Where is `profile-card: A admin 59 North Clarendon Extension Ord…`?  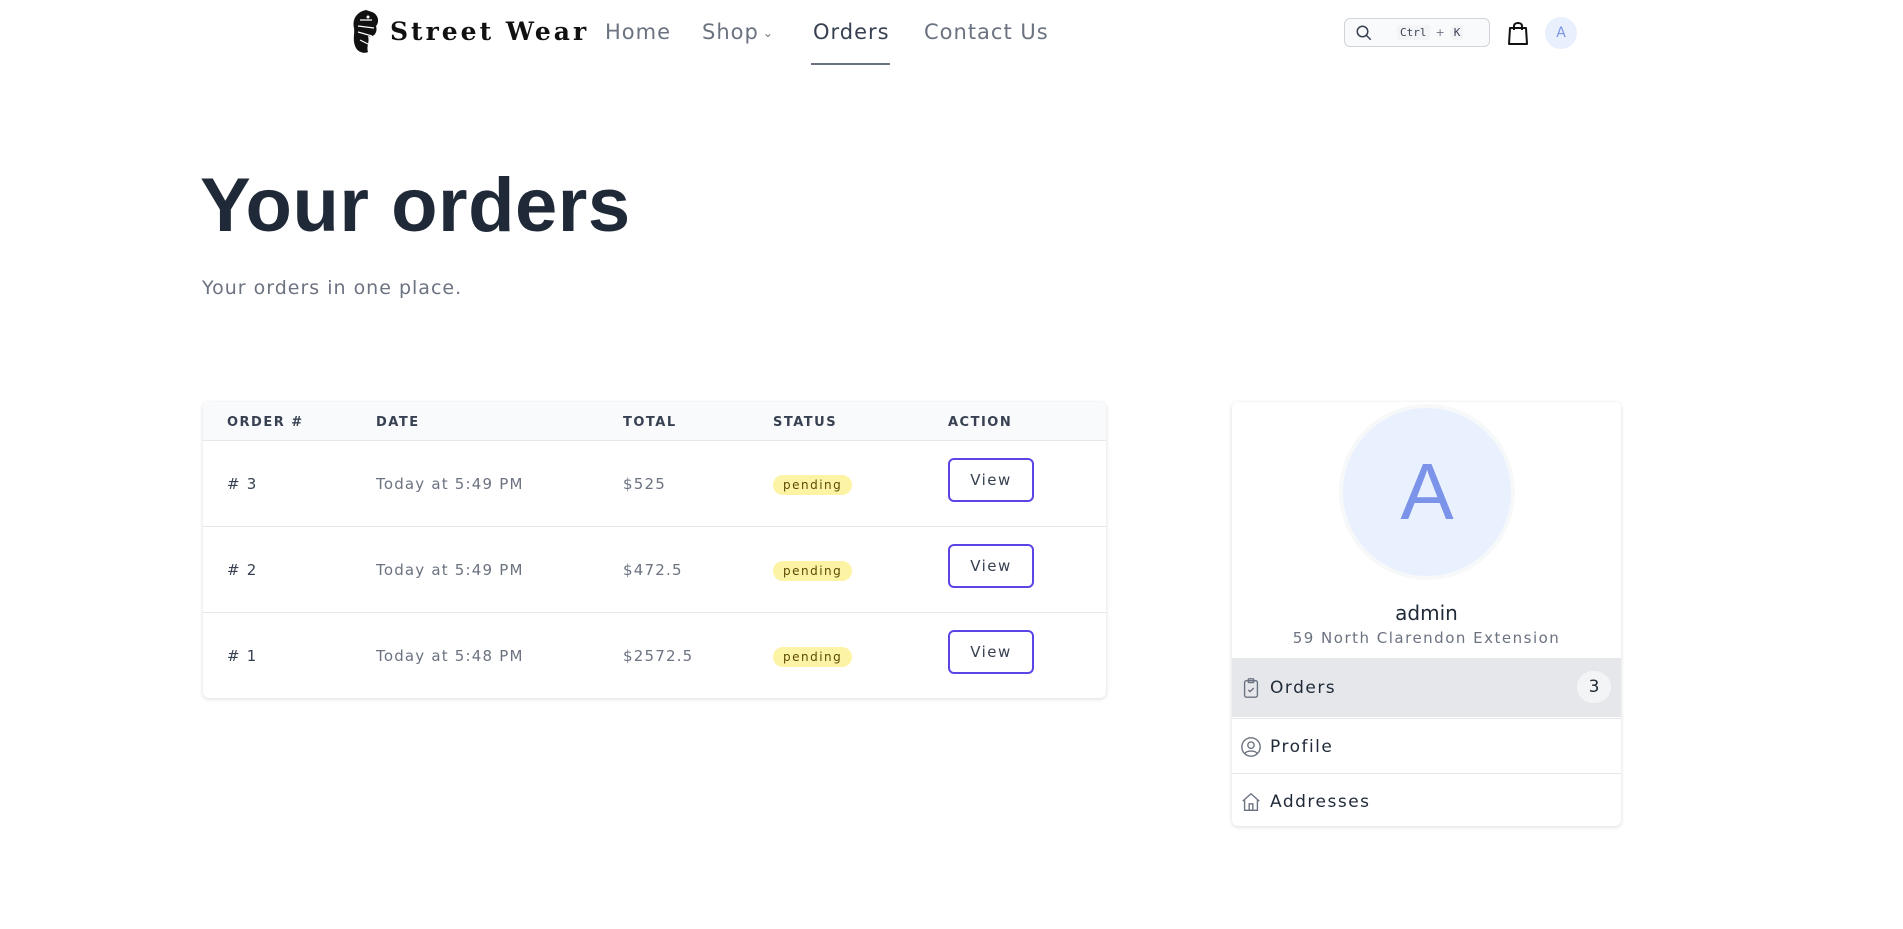
profile-card: A admin 59 North Clarendon Extension Ord… is located at coordinates (1426, 614).